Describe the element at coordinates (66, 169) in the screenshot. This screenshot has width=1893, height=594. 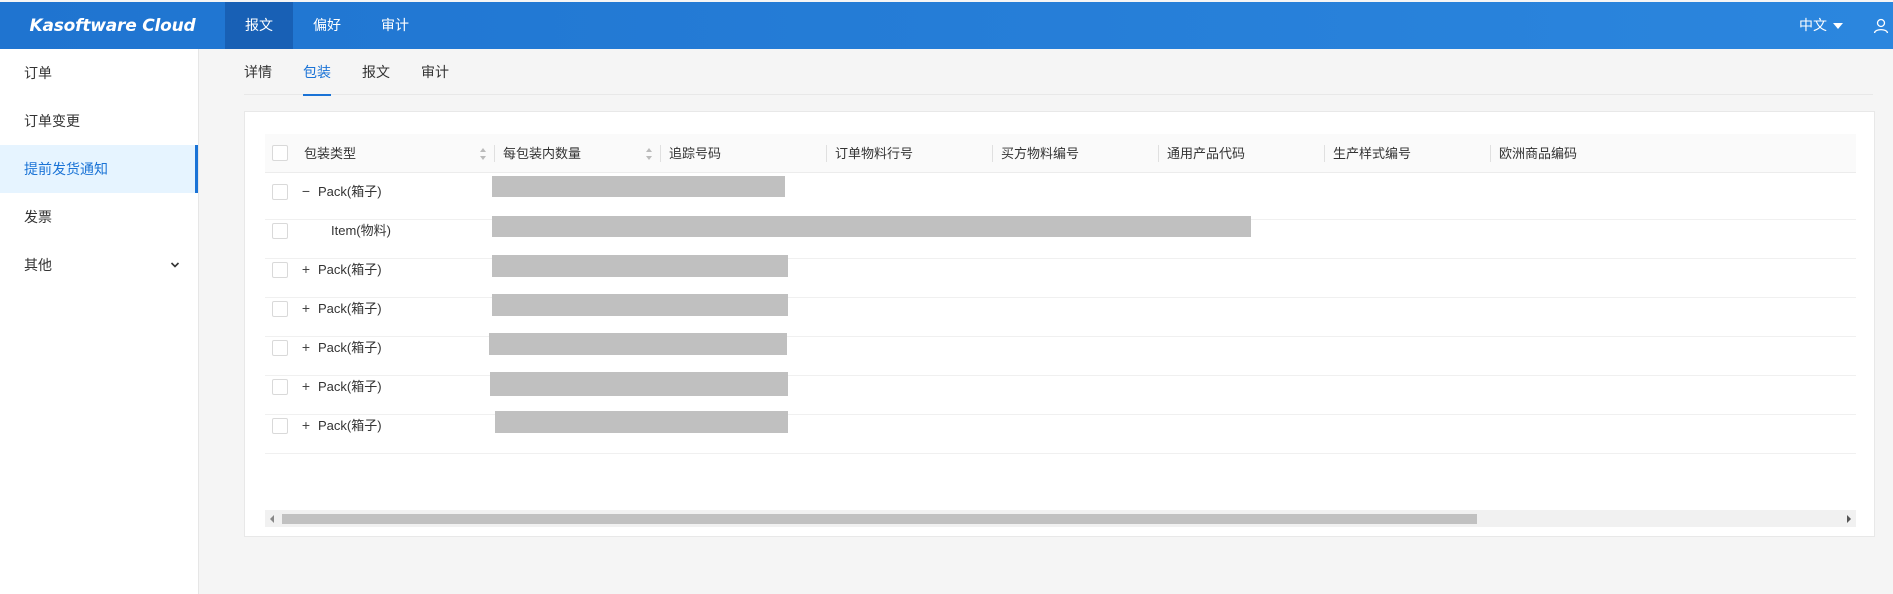
I see `sidebar-item-label: 提前发货通知` at that location.